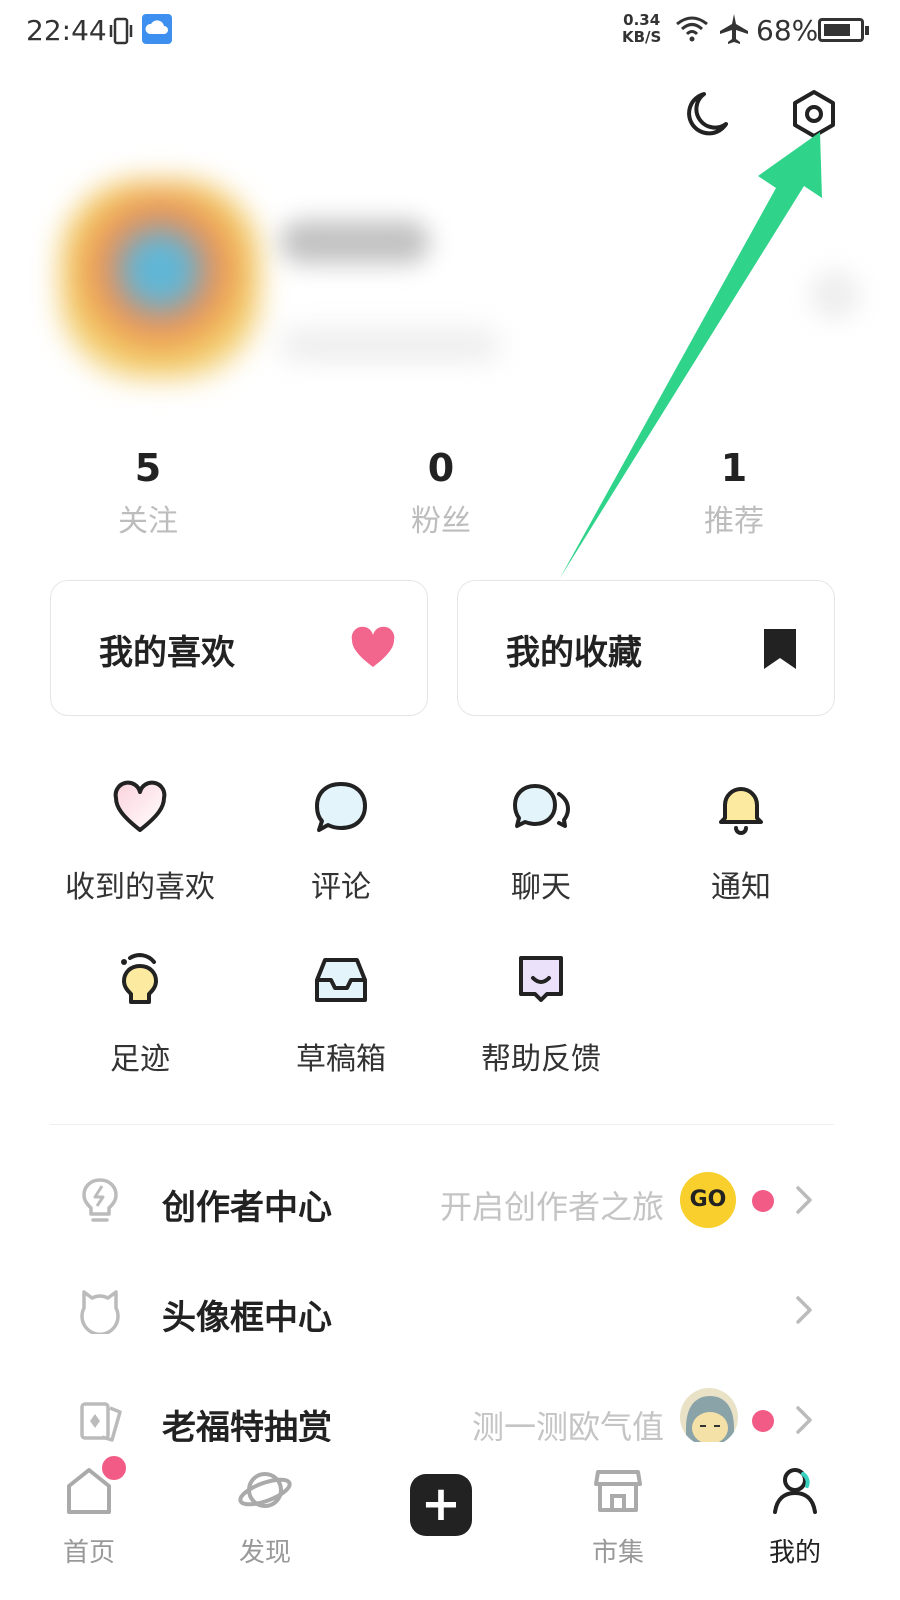 Image resolution: width=900 pixels, height=1600 pixels. Describe the element at coordinates (100, 1200) in the screenshot. I see `bulb-icon` at that location.